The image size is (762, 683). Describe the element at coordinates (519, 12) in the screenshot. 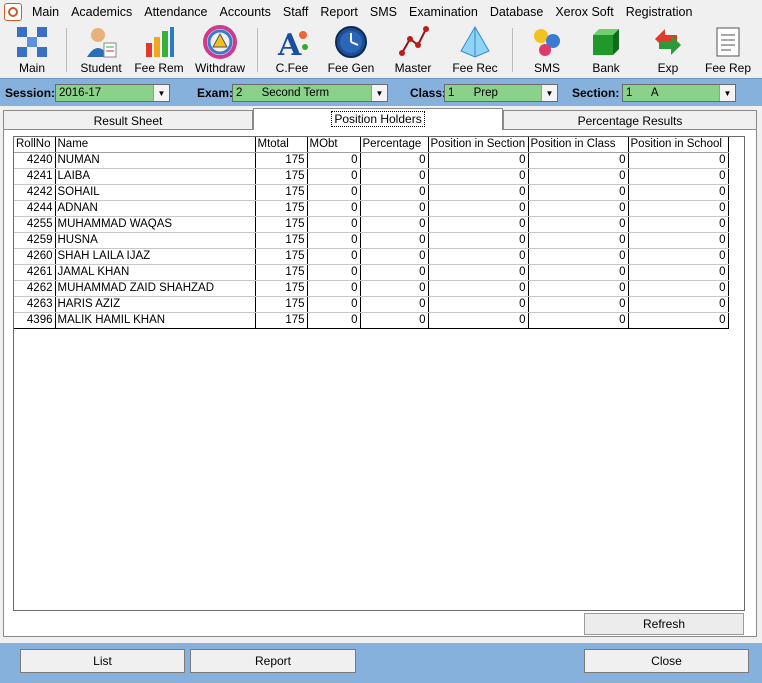

I see `menu-database: Database` at that location.